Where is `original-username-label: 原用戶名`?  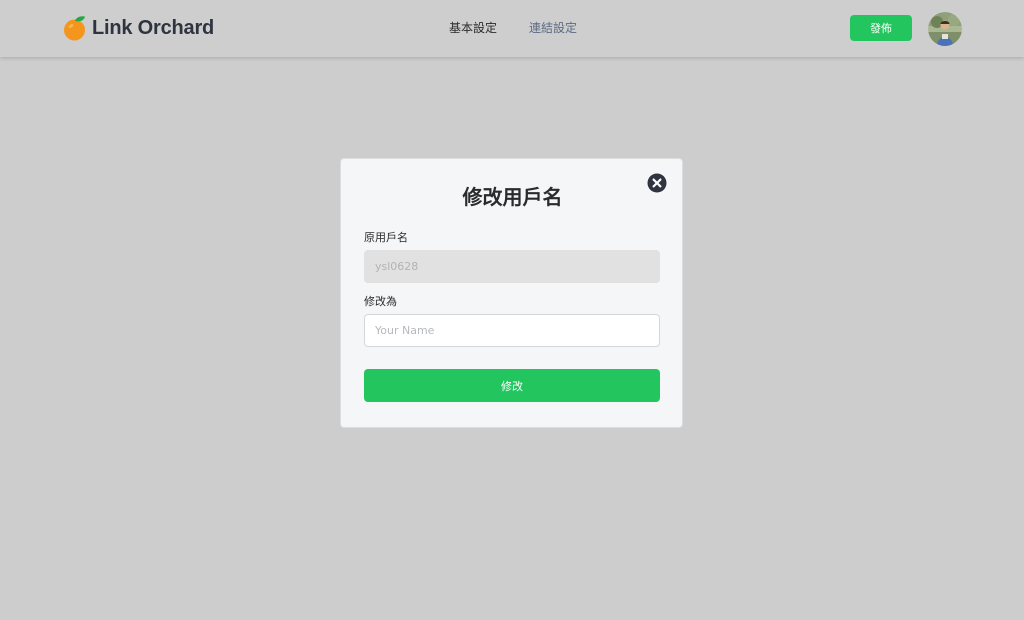 original-username-label: 原用戶名 is located at coordinates (386, 237).